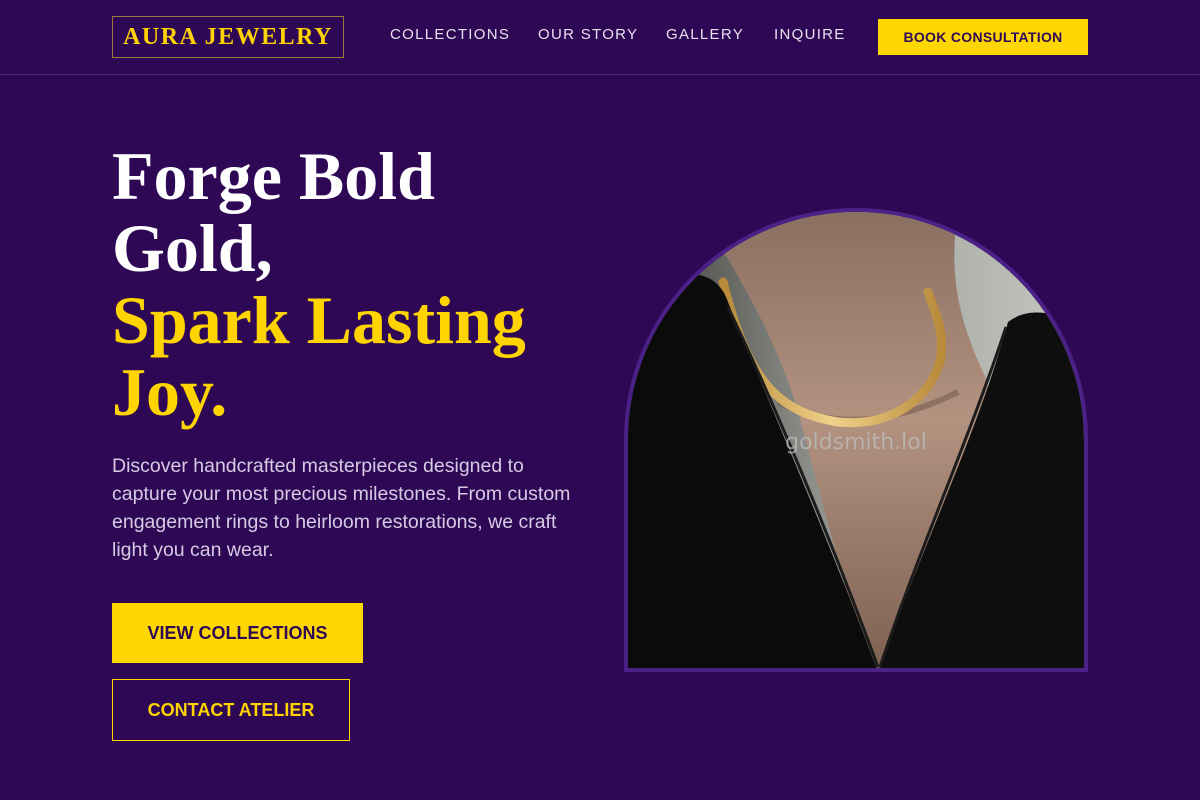 The height and width of the screenshot is (800, 1200). I want to click on headline-line-white: Forge Bold Gold,, so click(273, 212).